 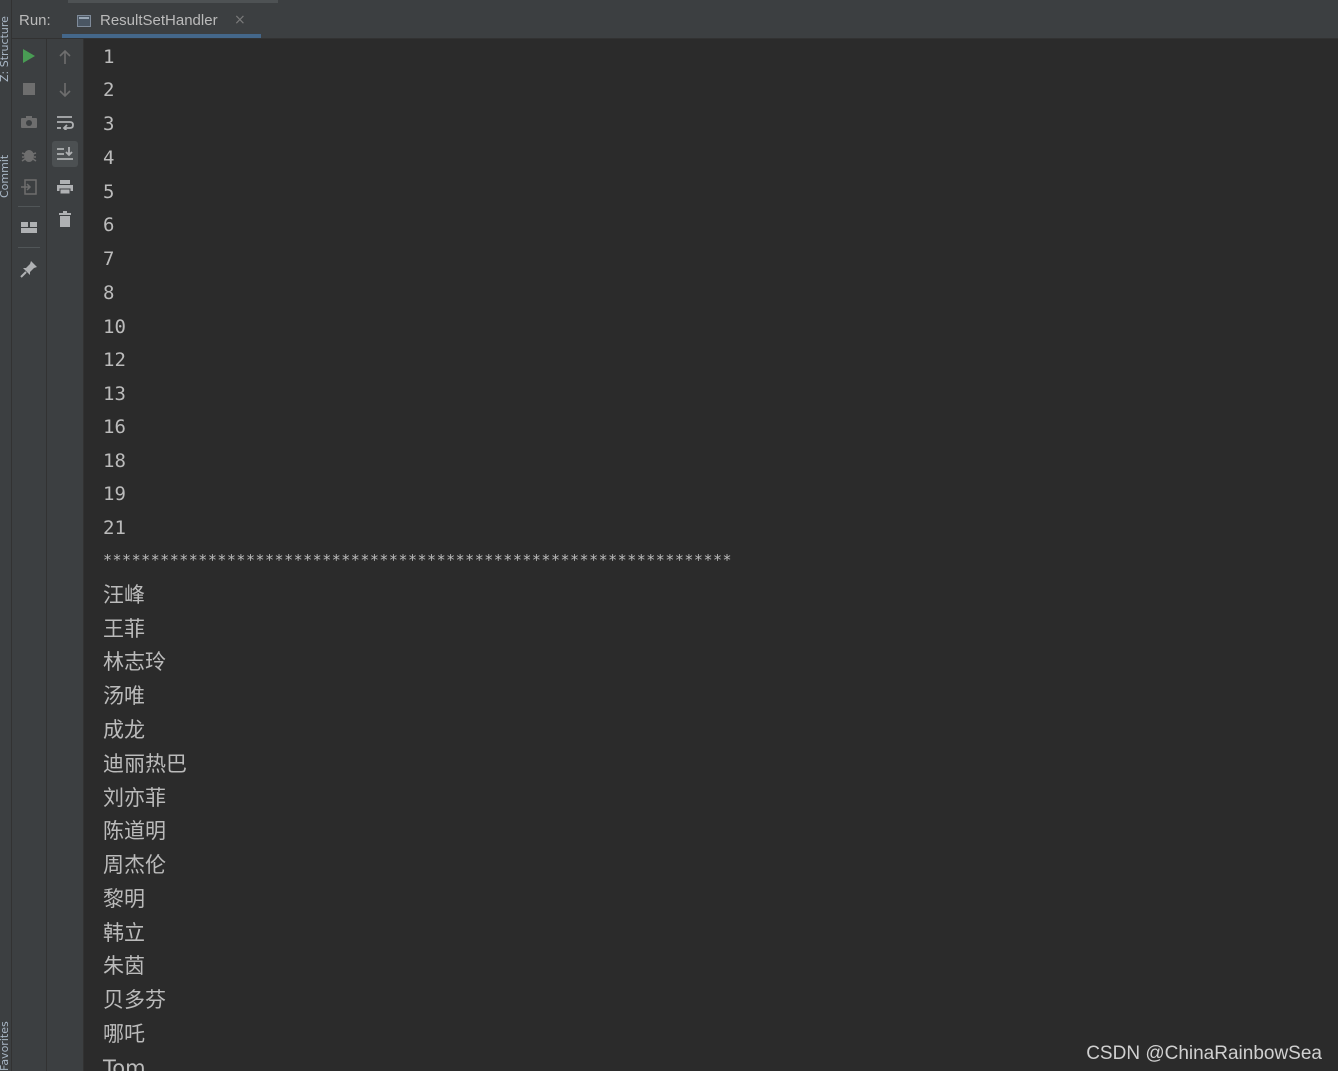 What do you see at coordinates (114, 461) in the screenshot?
I see `output-line-number: 18` at bounding box center [114, 461].